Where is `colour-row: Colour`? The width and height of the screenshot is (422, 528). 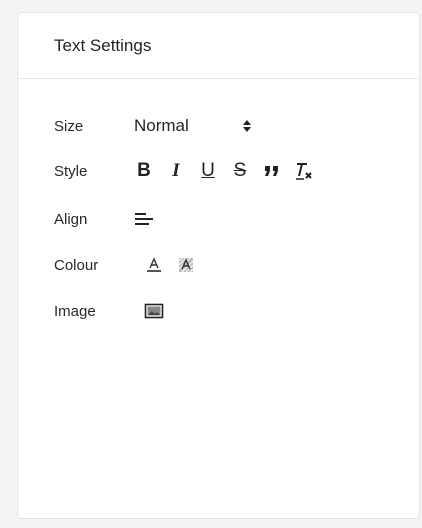 colour-row: Colour is located at coordinates (131, 265).